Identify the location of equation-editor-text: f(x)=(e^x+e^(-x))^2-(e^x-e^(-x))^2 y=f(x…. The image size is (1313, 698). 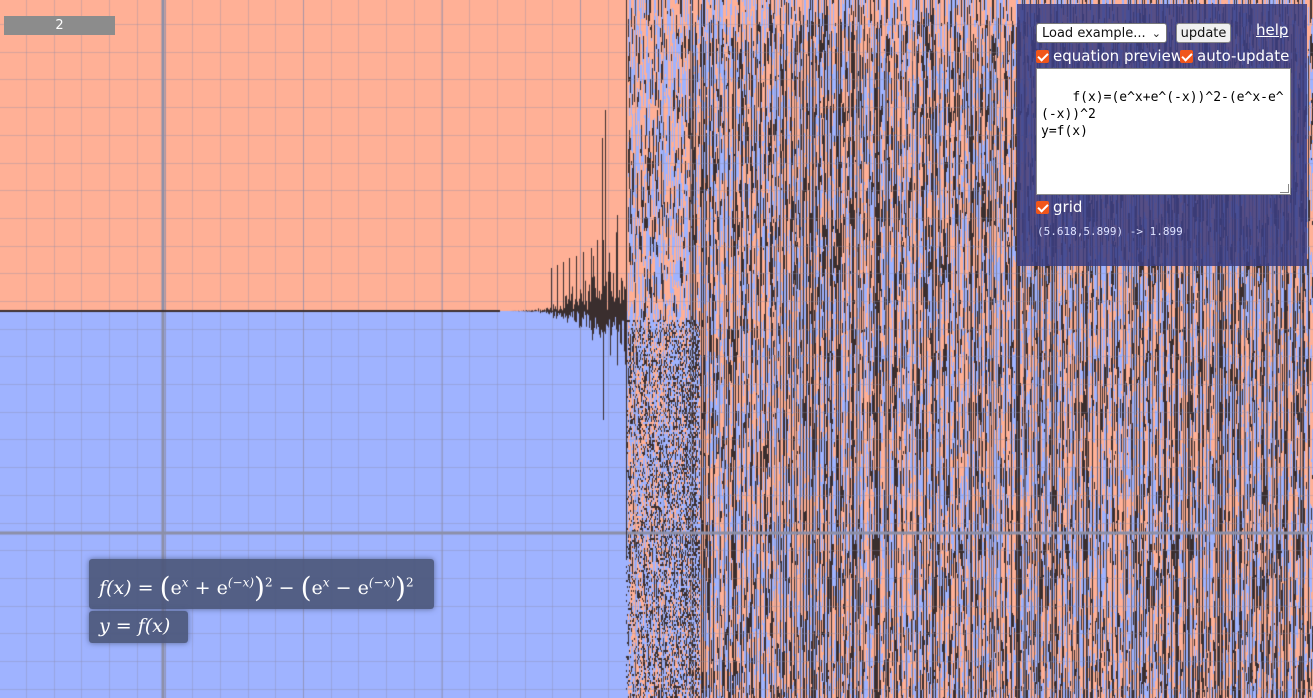
(1162, 114).